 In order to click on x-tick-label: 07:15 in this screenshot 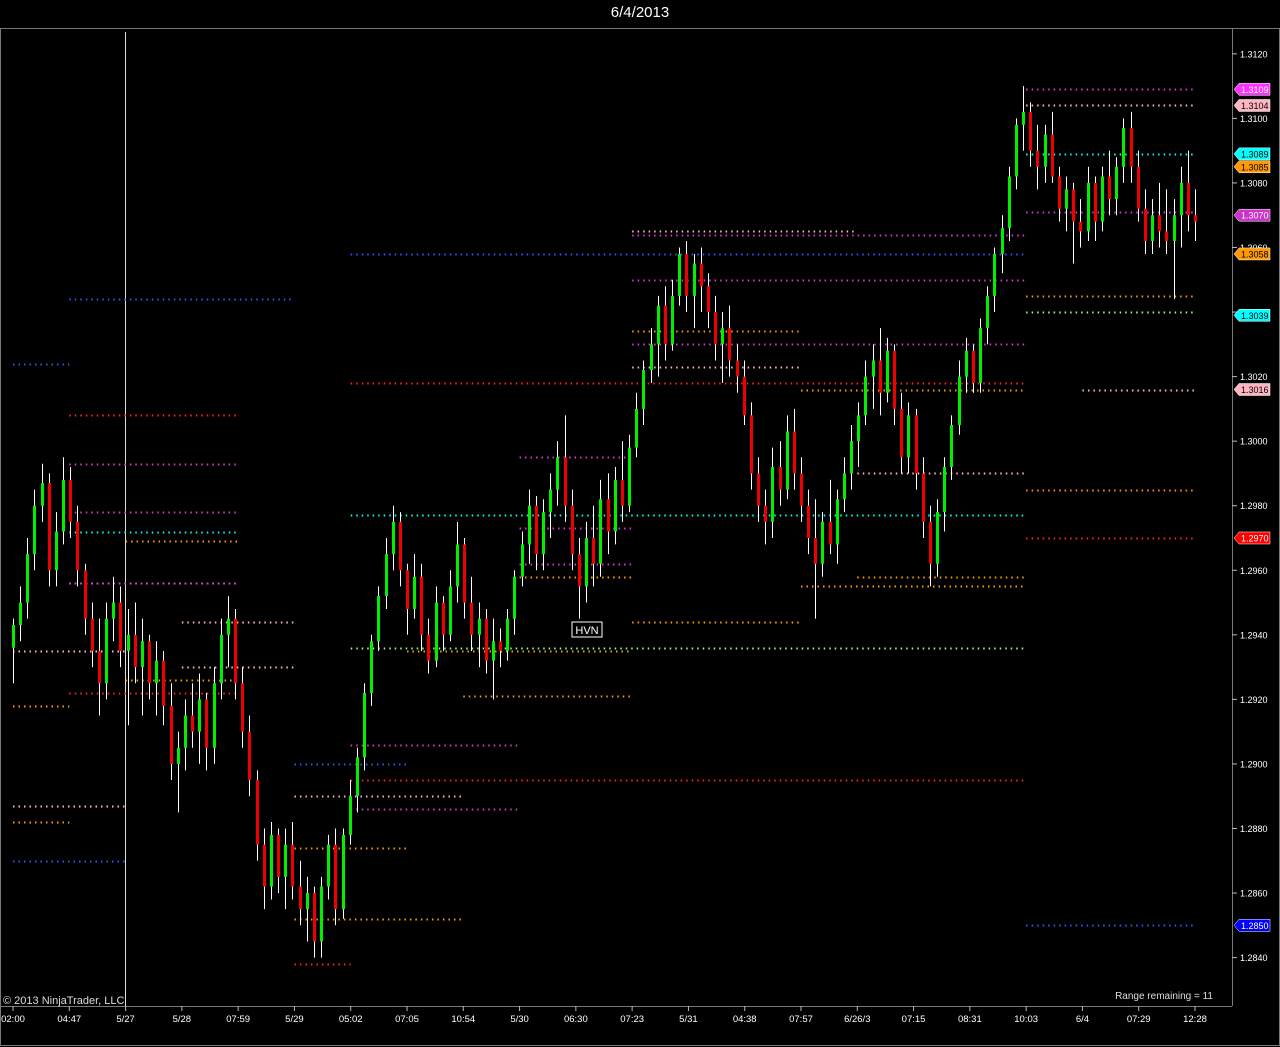, I will do `click(914, 1019)`.